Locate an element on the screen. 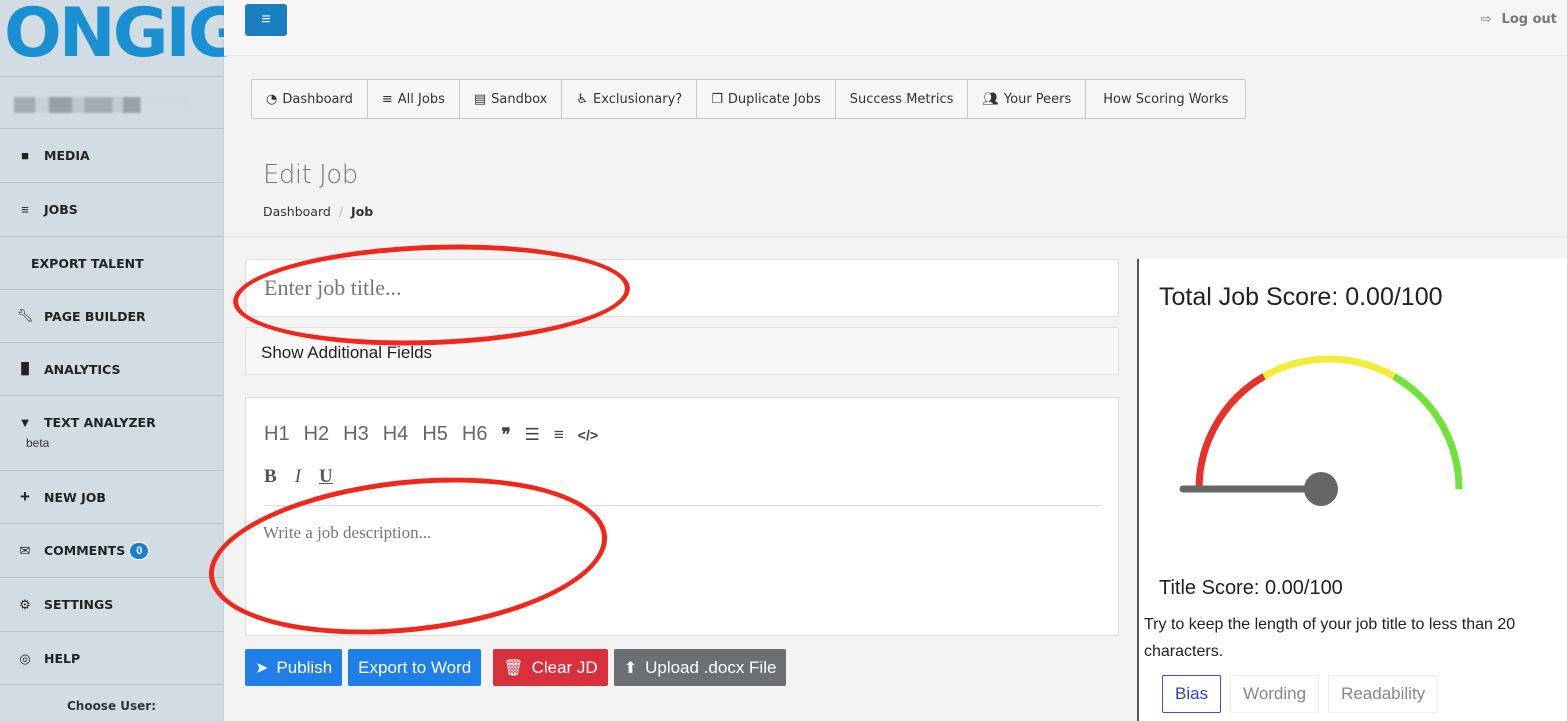  sidebar-item-label: HELP is located at coordinates (62, 658).